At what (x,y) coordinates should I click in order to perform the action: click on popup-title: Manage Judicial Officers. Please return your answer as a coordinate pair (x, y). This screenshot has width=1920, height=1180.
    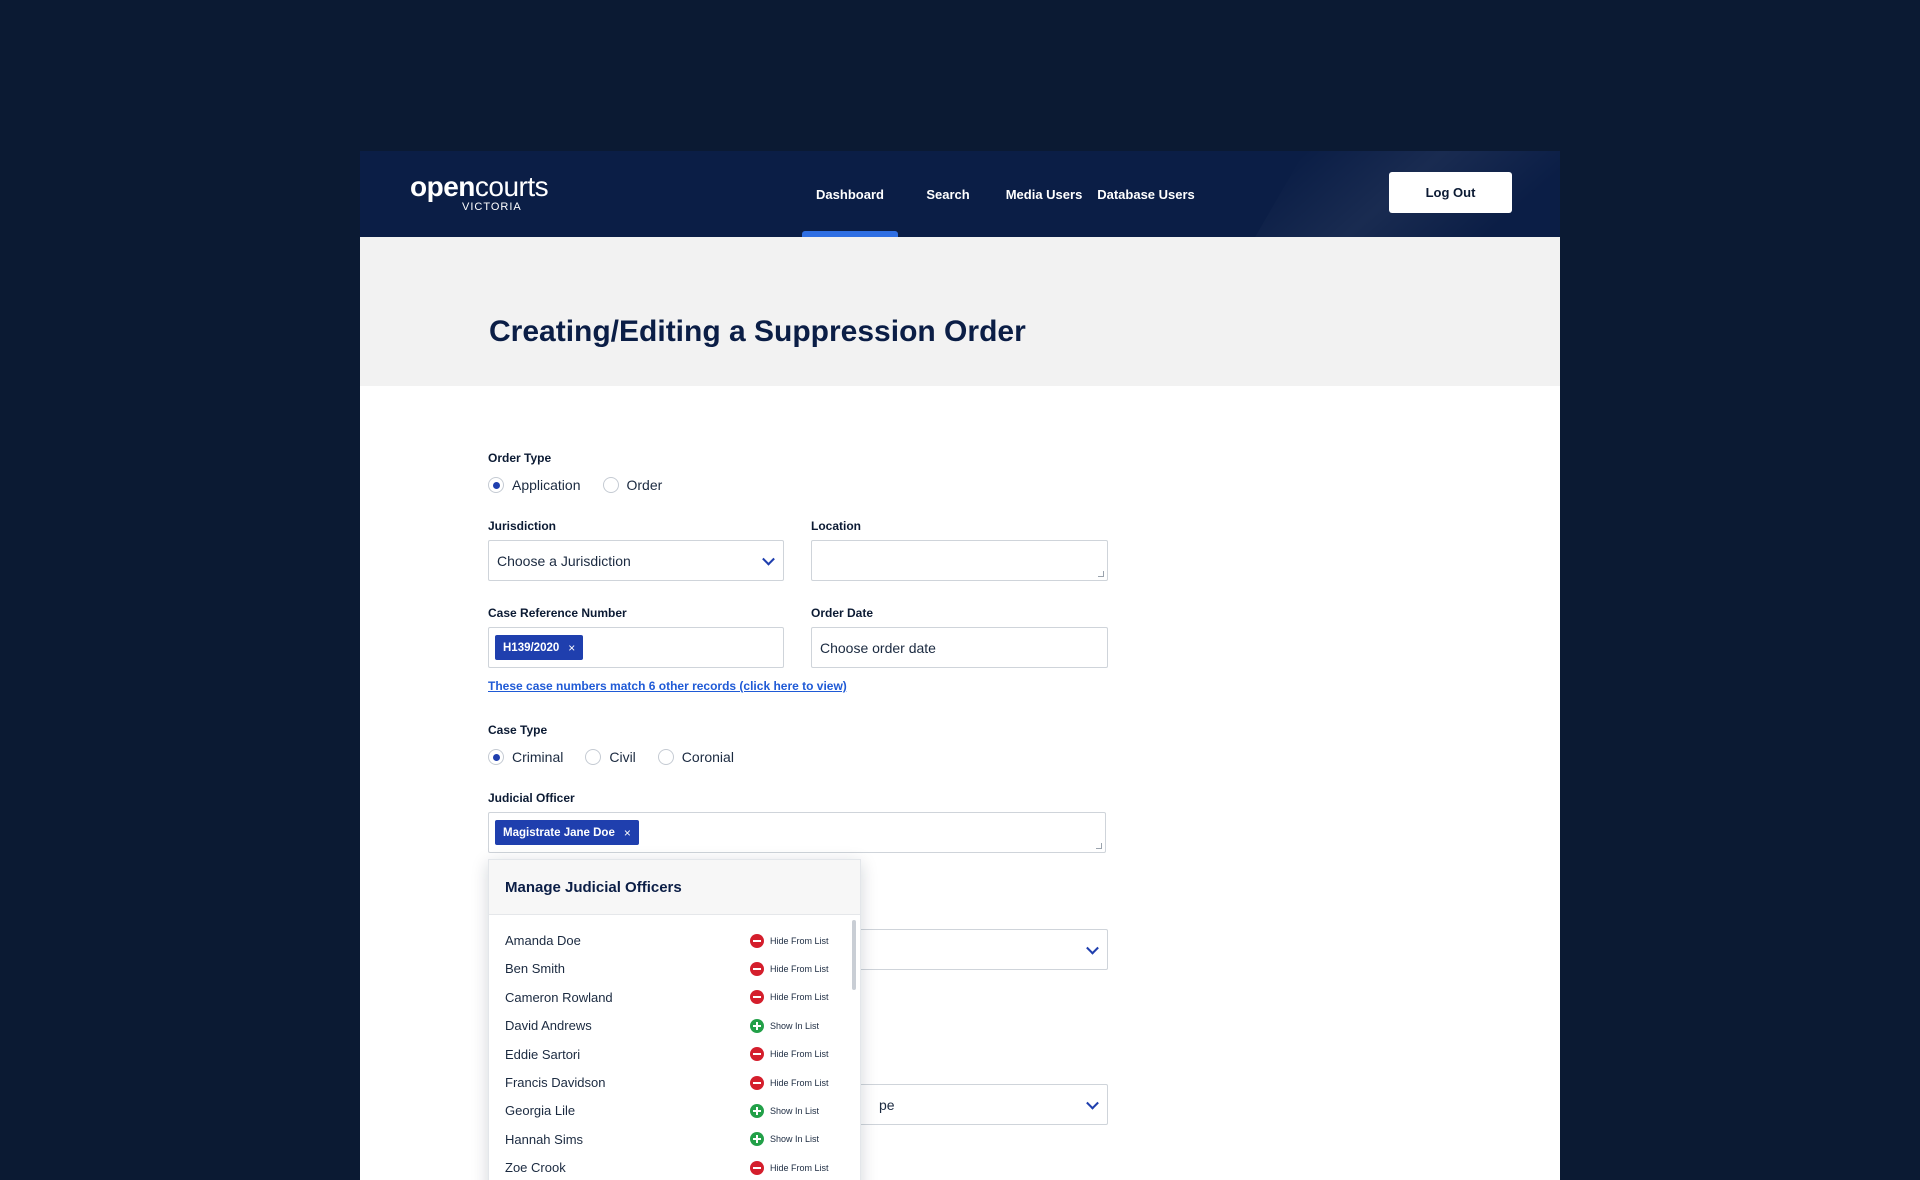
    Looking at the image, I should click on (674, 887).